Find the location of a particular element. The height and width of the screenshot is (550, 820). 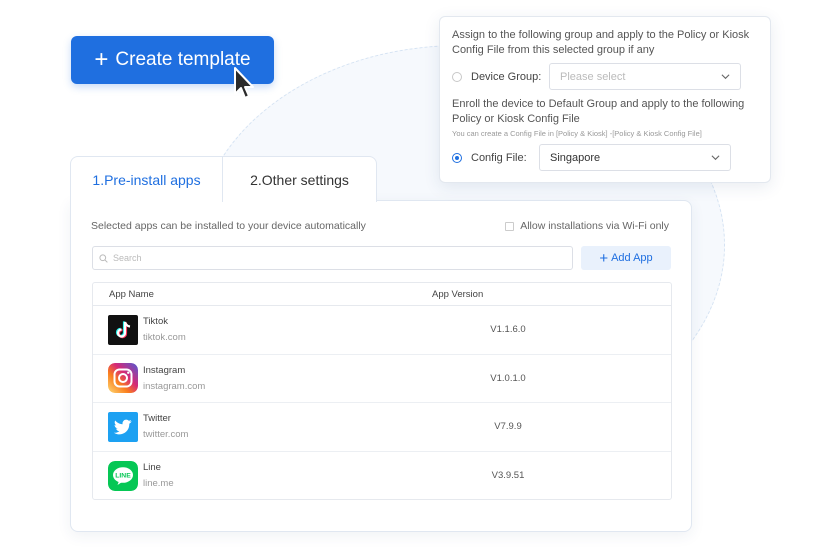

add-app-label: Add App is located at coordinates (632, 258).